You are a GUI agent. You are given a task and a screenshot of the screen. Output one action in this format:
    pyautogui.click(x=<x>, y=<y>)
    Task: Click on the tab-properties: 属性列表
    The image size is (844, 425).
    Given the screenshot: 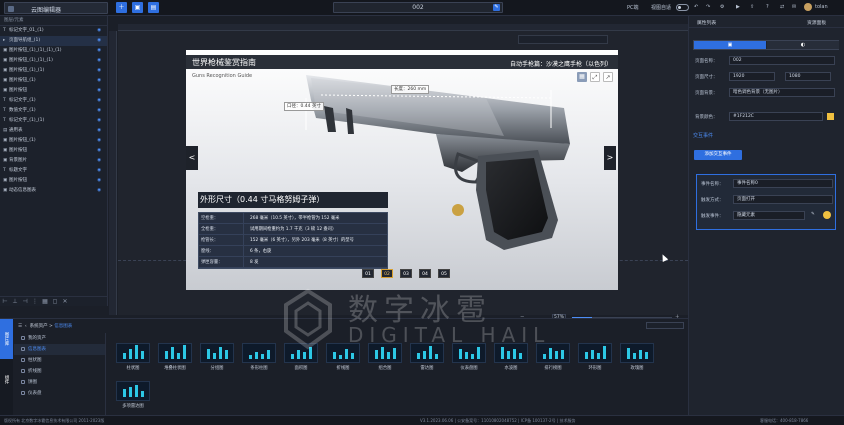 What is the action you would take?
    pyautogui.click(x=706, y=22)
    